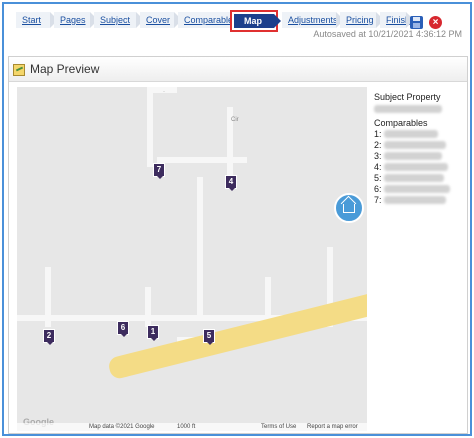  What do you see at coordinates (332, 427) in the screenshot?
I see `report-map-error-link: Report a map error` at bounding box center [332, 427].